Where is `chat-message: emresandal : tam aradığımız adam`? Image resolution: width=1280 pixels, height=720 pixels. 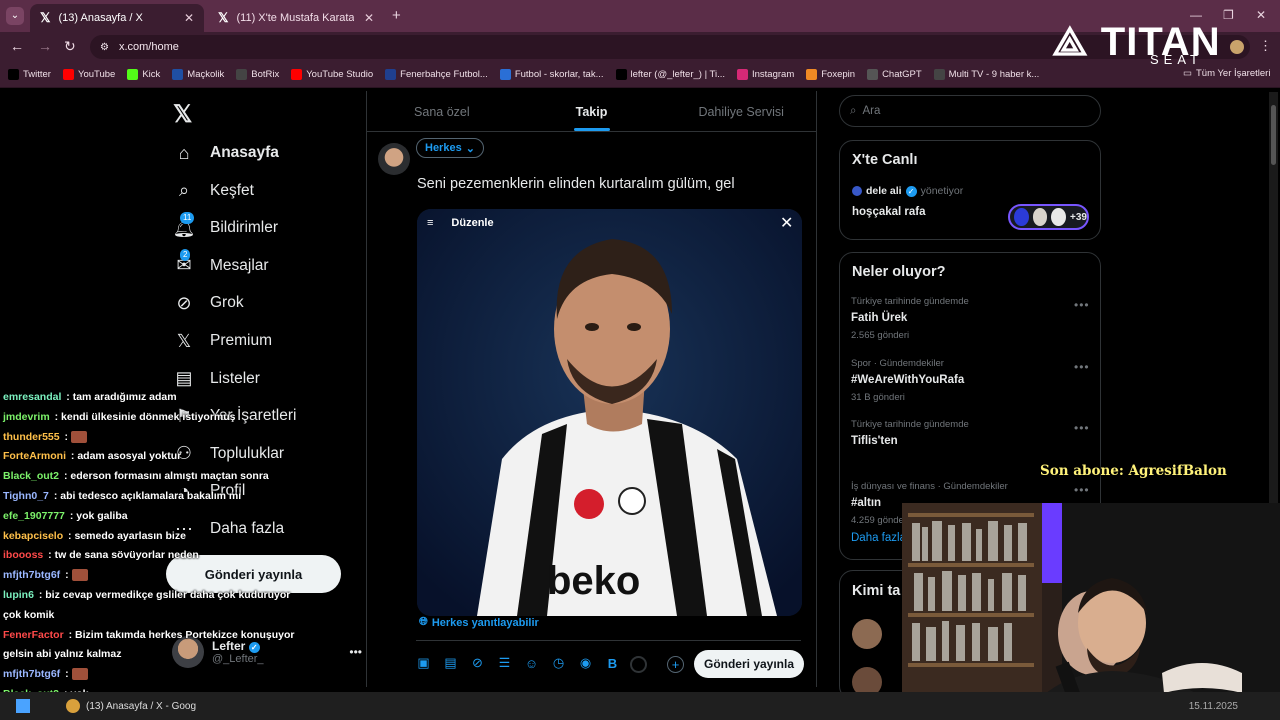 chat-message: emresandal : tam aradığımız adam is located at coordinates (153, 398).